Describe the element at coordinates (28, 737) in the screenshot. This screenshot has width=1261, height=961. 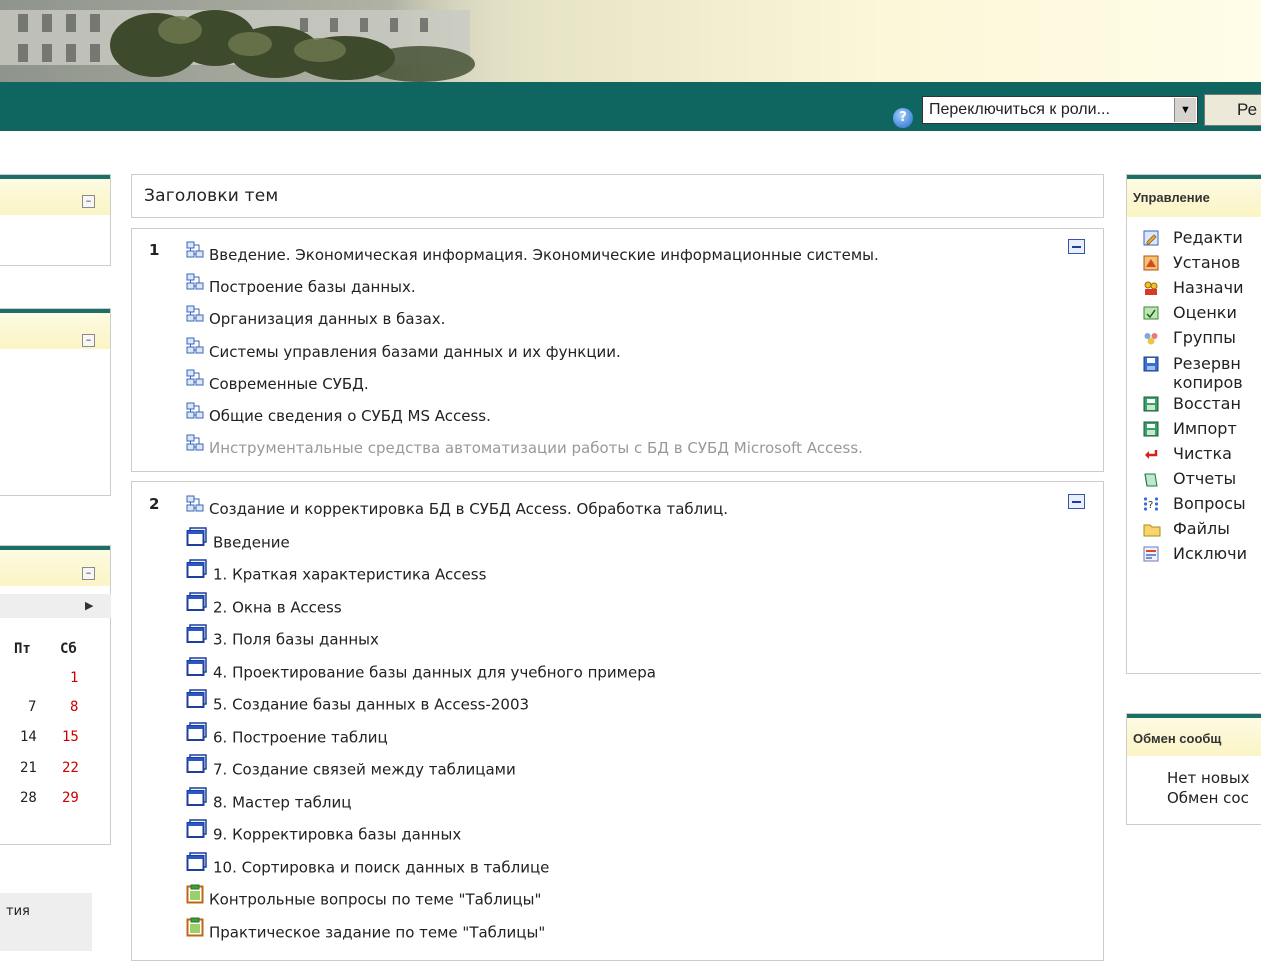
I see `calendar-day: 14` at that location.